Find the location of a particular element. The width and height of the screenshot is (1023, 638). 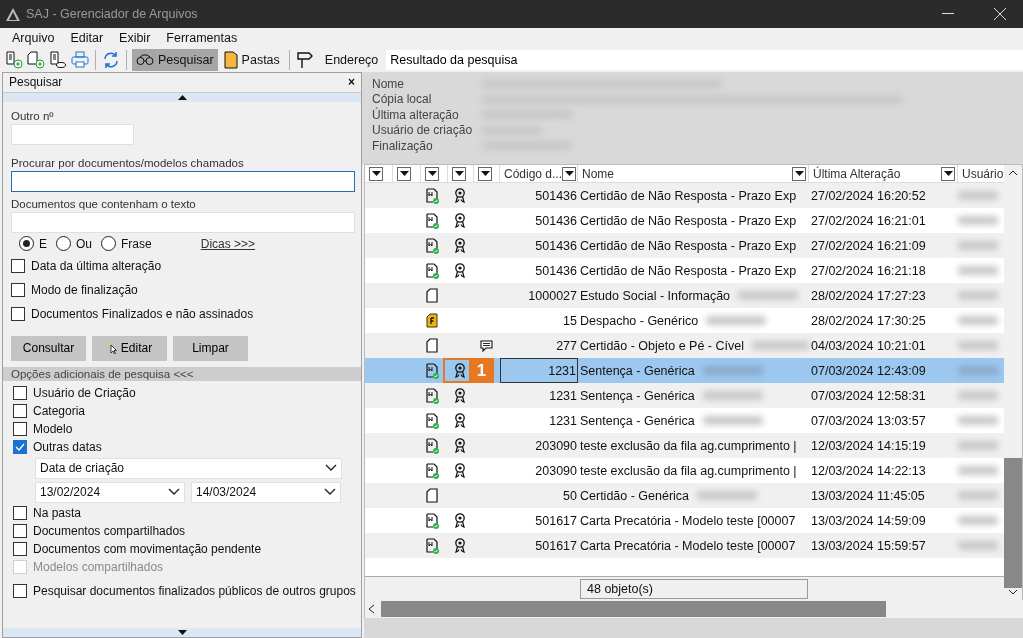

detail-label: Usuário de criação is located at coordinates (423, 130).